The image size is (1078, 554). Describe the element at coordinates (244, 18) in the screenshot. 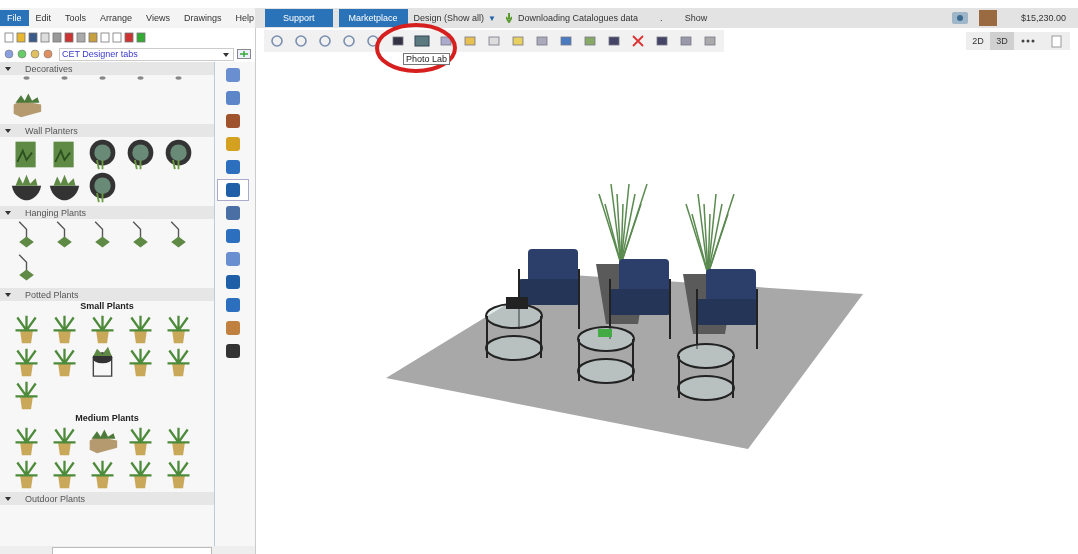

I see `menu-item: Help` at that location.